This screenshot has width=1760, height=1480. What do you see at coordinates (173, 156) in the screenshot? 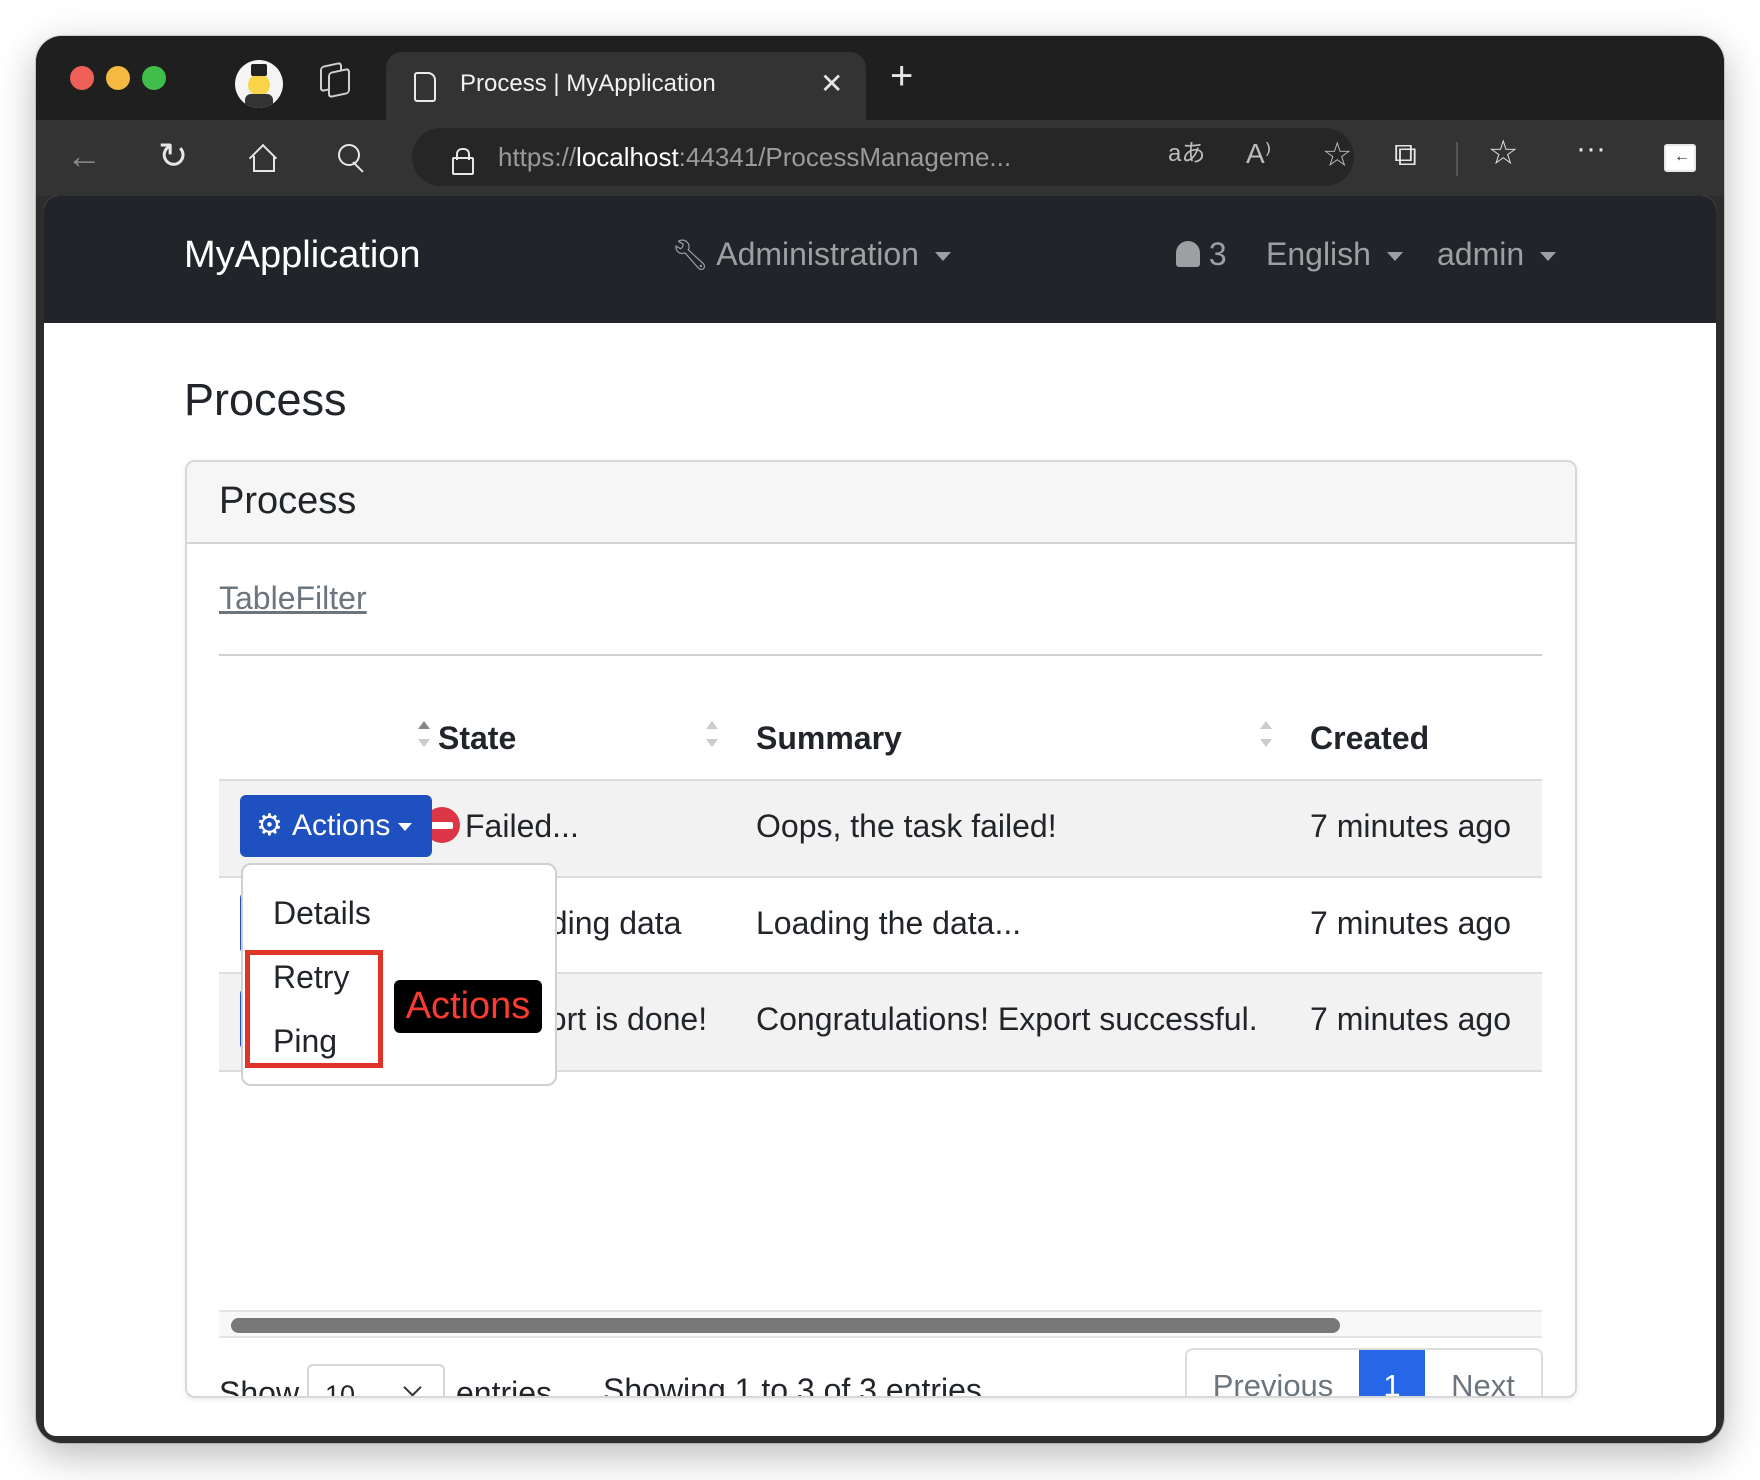
I see `refresh-icon: ↻` at bounding box center [173, 156].